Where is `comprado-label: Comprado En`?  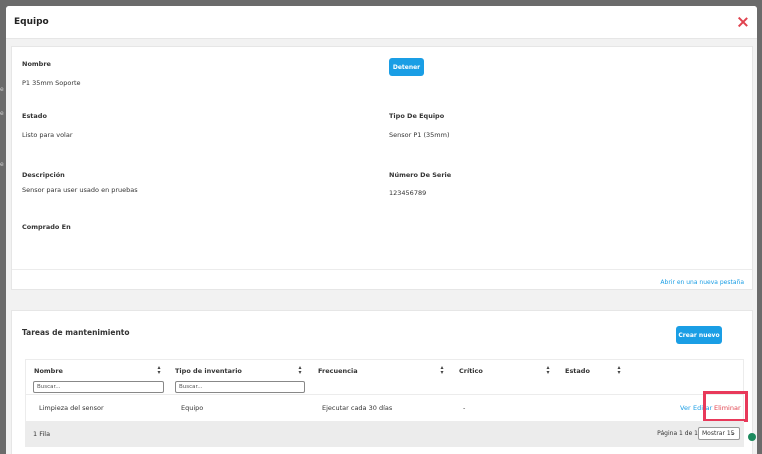 comprado-label: Comprado En is located at coordinates (46, 227).